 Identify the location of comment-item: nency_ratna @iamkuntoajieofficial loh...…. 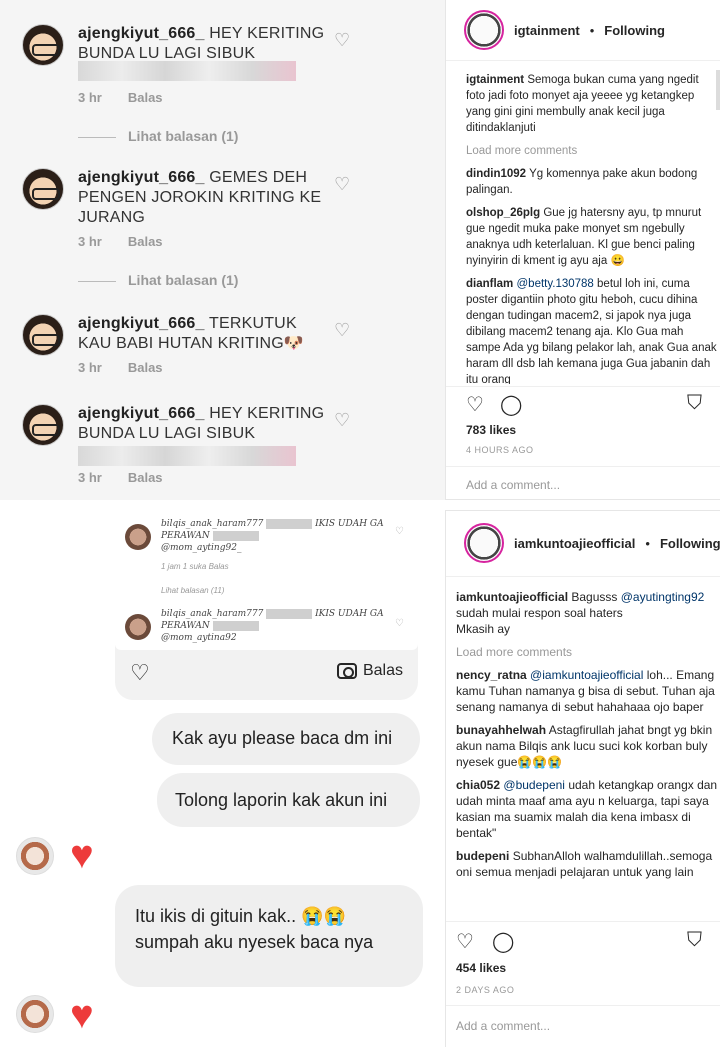
(585, 691).